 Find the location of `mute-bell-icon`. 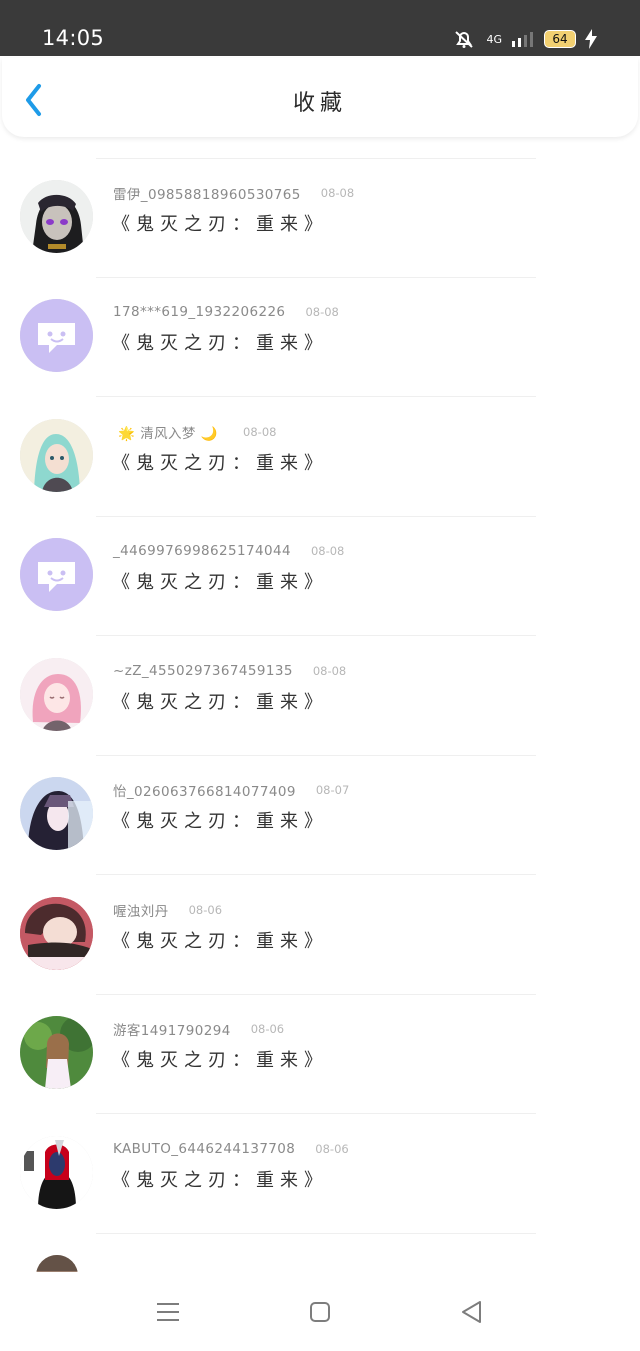

mute-bell-icon is located at coordinates (464, 39).